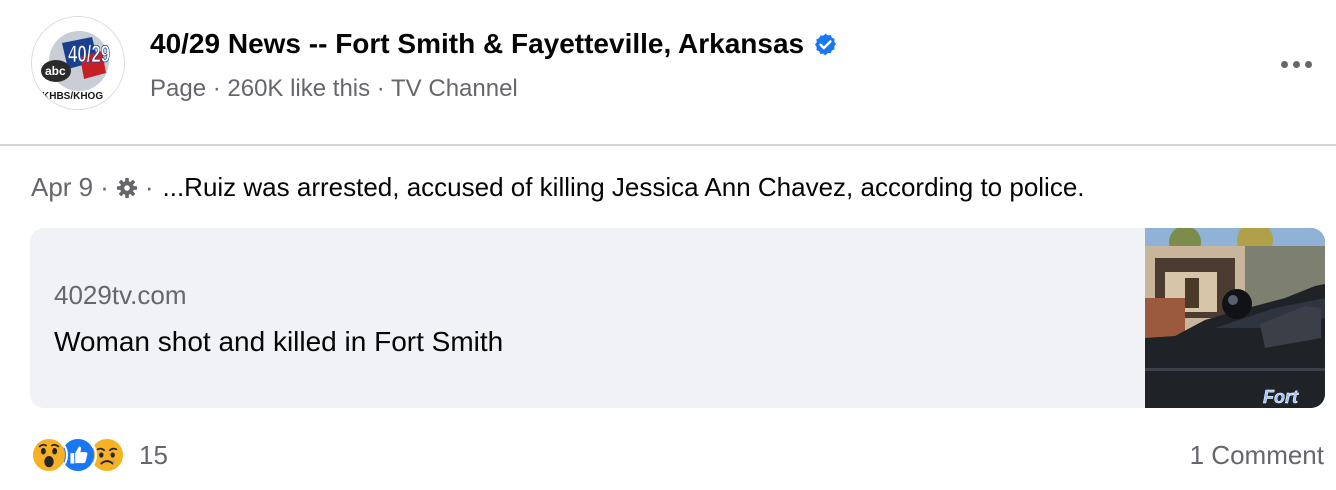 This screenshot has height=490, width=1336. What do you see at coordinates (279, 341) in the screenshot?
I see `link-title: Woman shot and killed in Fort Smith` at bounding box center [279, 341].